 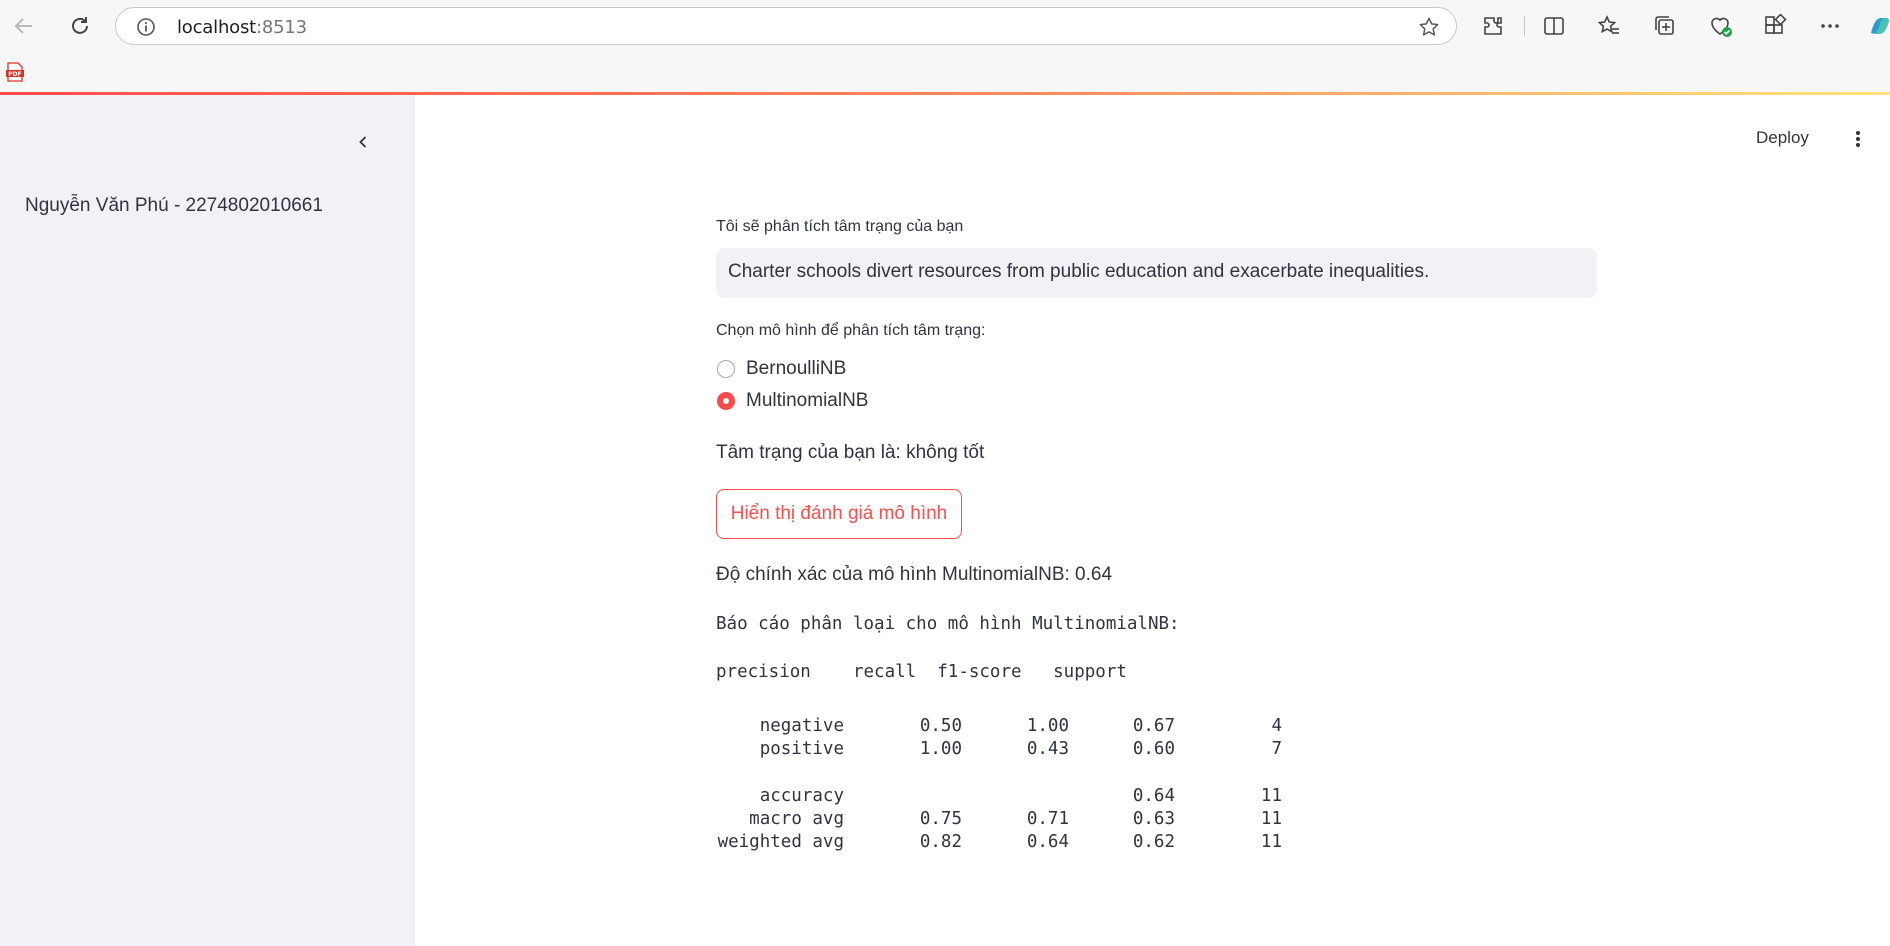 I want to click on model-radio-label: Chọn mô hình để phân tích tâm trạng:, so click(x=851, y=330).